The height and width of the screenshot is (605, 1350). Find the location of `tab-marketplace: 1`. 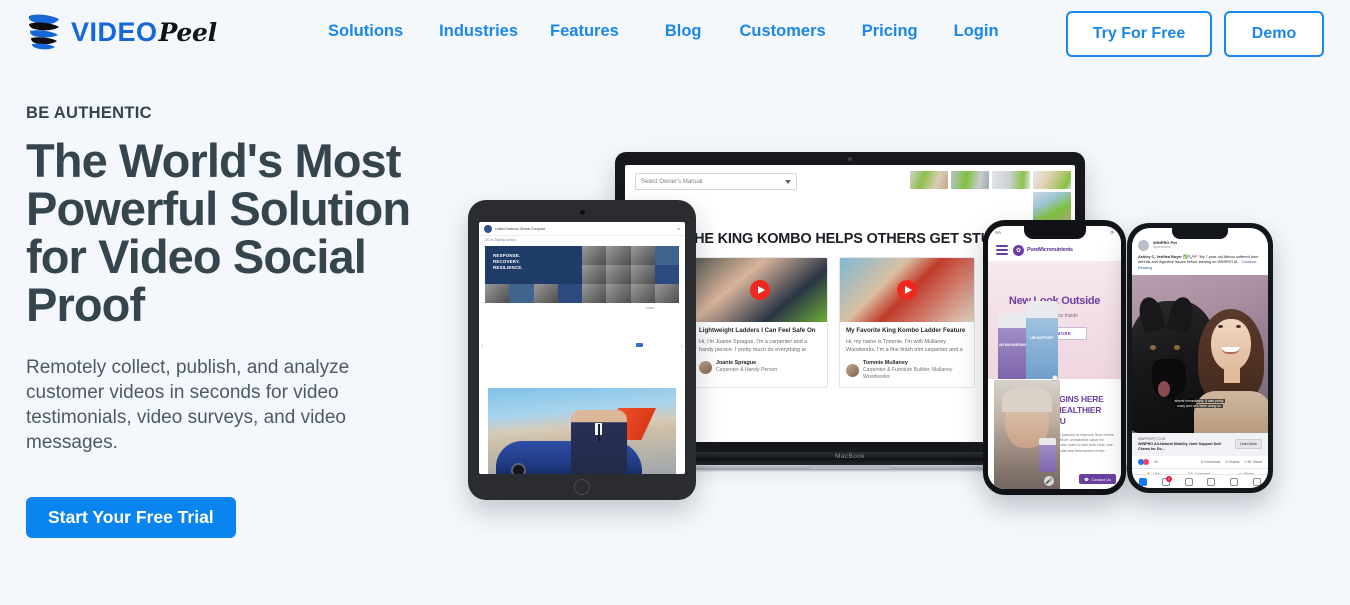

tab-marketplace: 1 is located at coordinates (1166, 480).